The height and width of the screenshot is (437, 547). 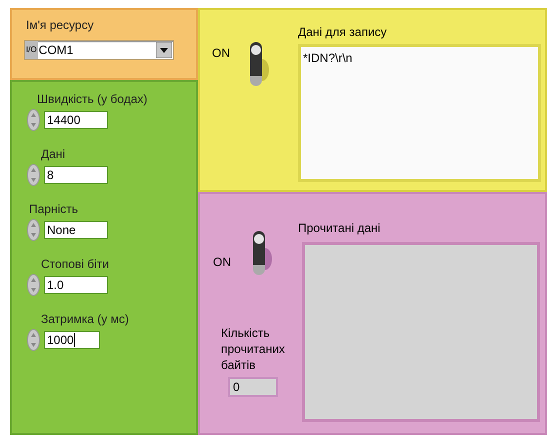 I want to click on dropdown-value: COM1, so click(x=56, y=50).